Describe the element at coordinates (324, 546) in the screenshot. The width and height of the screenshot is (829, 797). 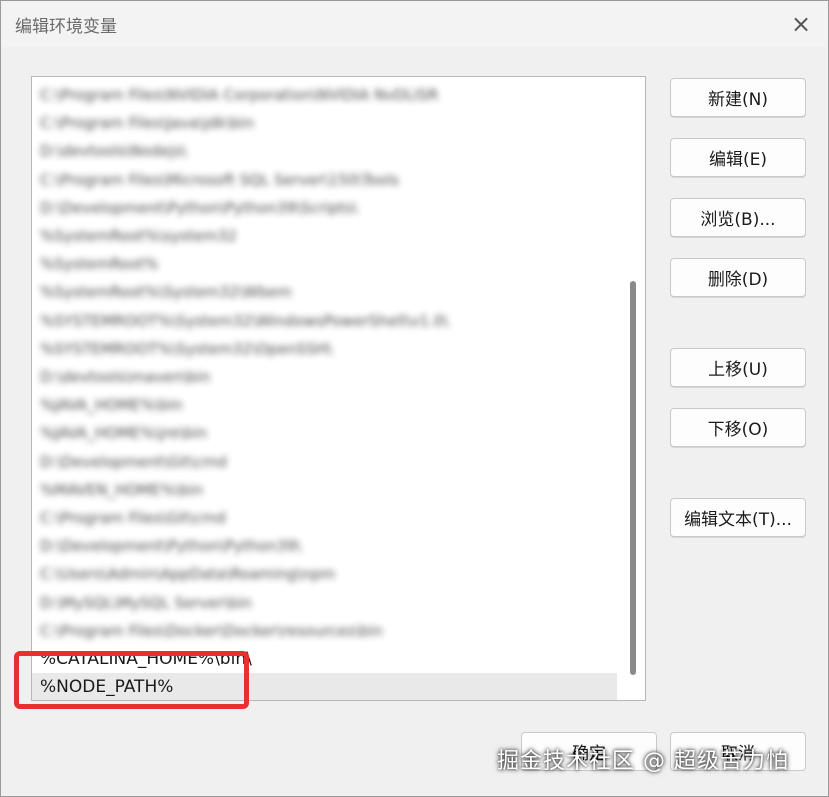
I see `list-item: D:\Development\Python\Python39\` at that location.